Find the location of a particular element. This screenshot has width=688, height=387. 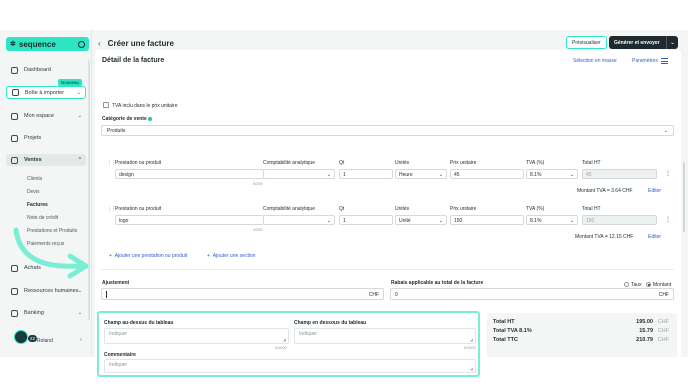

sidebar-item-label: Projets is located at coordinates (33, 138).